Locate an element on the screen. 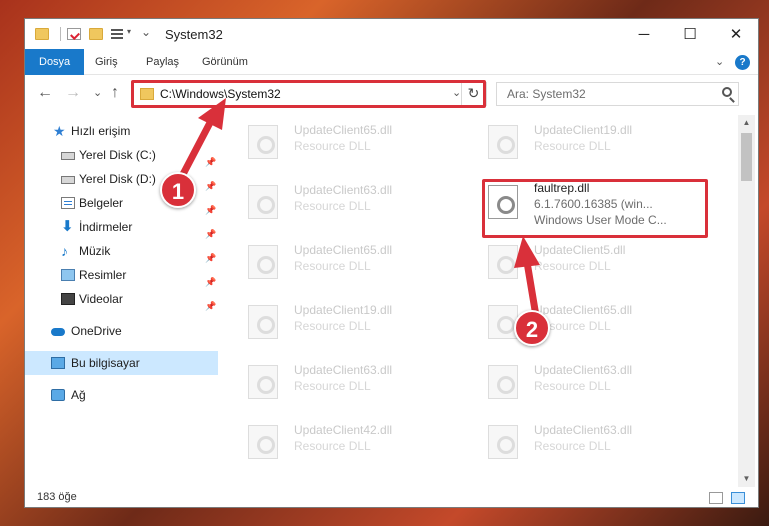 The height and width of the screenshot is (526, 769). file-item: UpdateClient42.dll Resource DLL is located at coordinates (333, 445).